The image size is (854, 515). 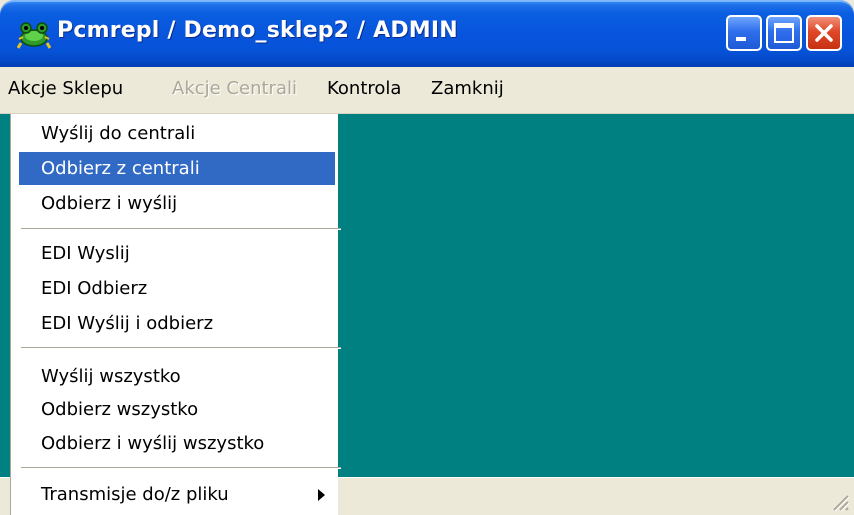 I want to click on submenu-arrow-icon, so click(x=321, y=495).